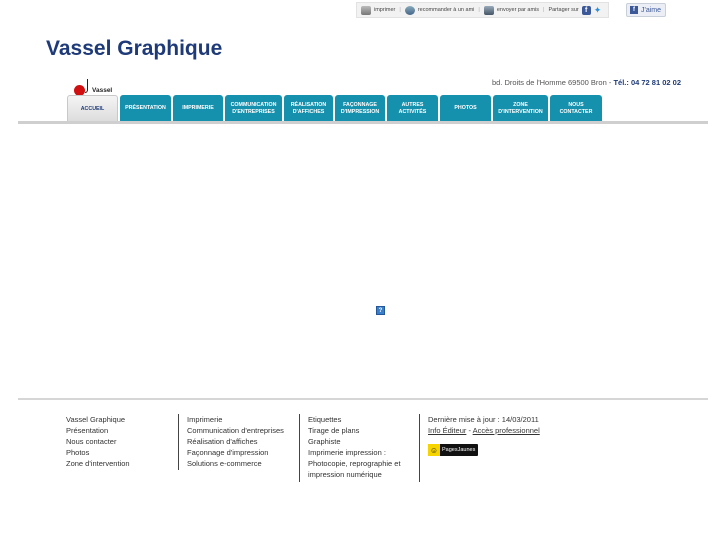 The width and height of the screenshot is (727, 545). Describe the element at coordinates (520, 108) in the screenshot. I see `nav-tab-zone-intervention: ZONE D'INTERVENTION` at that location.